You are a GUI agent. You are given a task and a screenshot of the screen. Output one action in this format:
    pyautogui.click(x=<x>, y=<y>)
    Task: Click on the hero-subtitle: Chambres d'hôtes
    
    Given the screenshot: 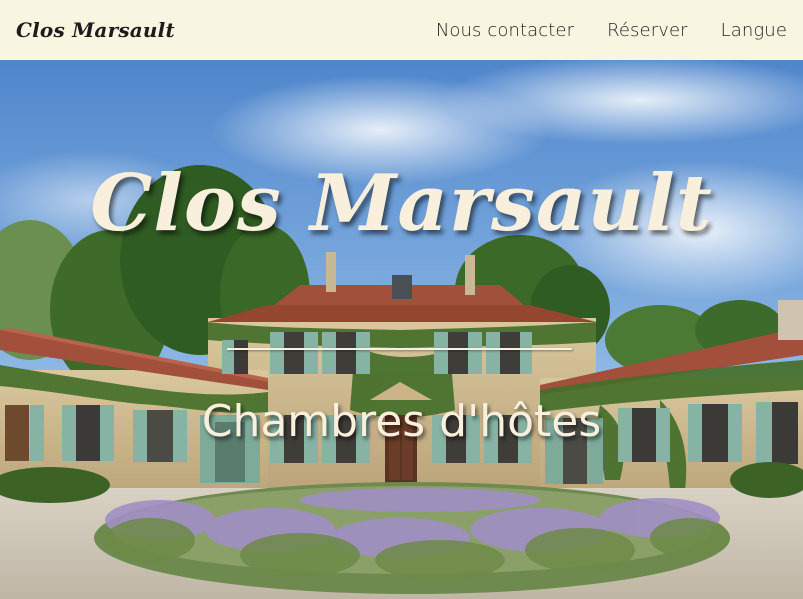 What is the action you would take?
    pyautogui.click(x=401, y=421)
    